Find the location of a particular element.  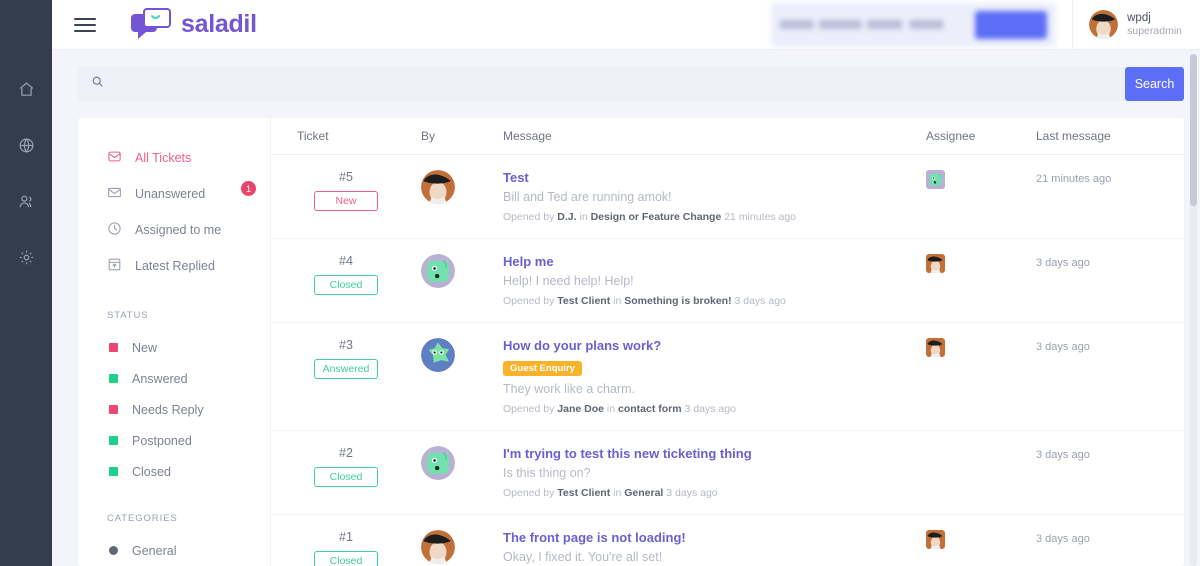

brand-logo: saladil is located at coordinates (193, 24).